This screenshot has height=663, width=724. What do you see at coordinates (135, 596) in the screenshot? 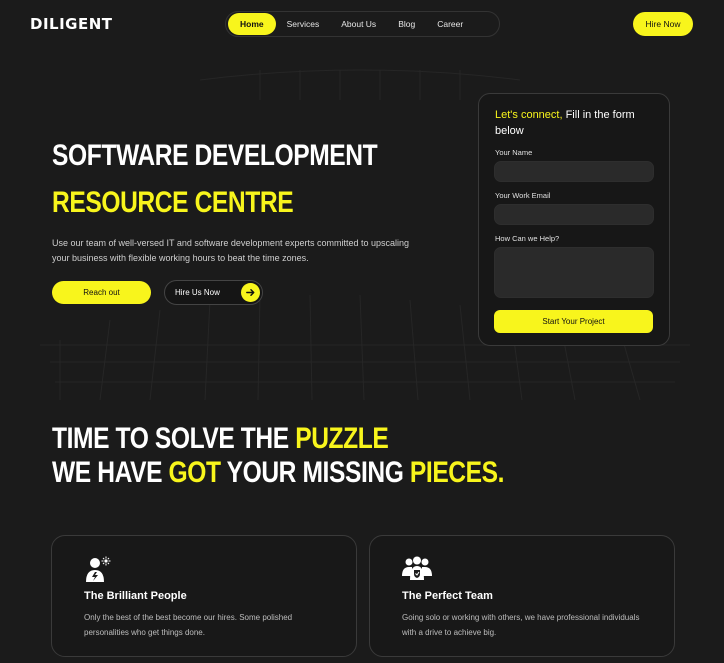
I see `card-title: The Brilliant People` at bounding box center [135, 596].